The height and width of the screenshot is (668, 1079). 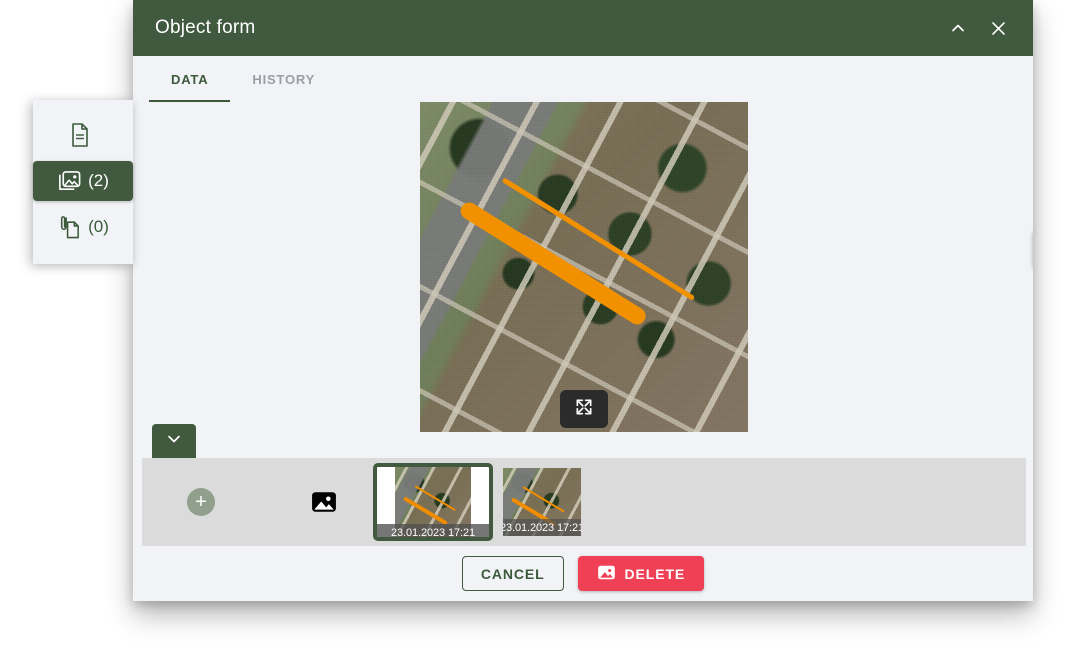 I want to click on thumbnail-list: 23.01.2023 17:21 23.01.2023 17:21, so click(x=477, y=502).